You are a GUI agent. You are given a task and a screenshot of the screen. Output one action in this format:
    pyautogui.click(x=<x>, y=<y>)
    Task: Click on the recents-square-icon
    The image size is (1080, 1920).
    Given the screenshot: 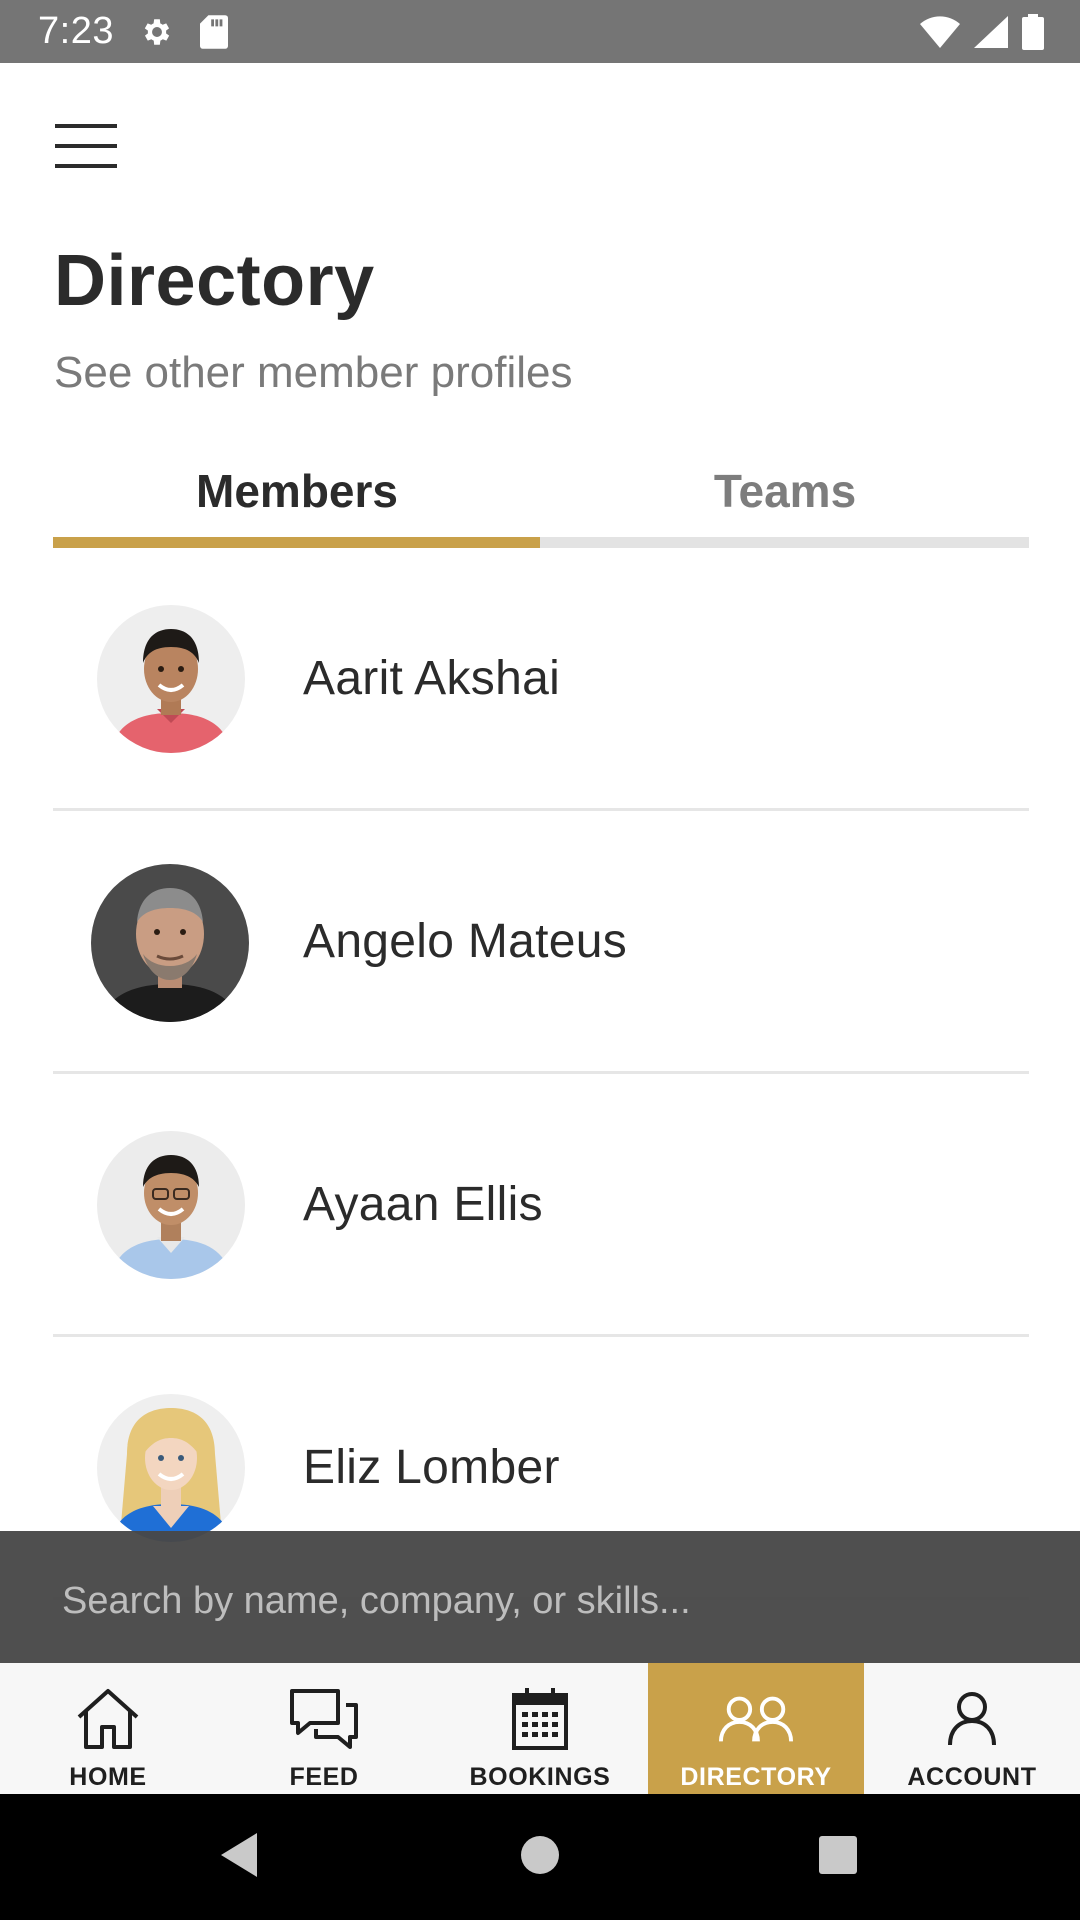 What is the action you would take?
    pyautogui.click(x=838, y=1857)
    